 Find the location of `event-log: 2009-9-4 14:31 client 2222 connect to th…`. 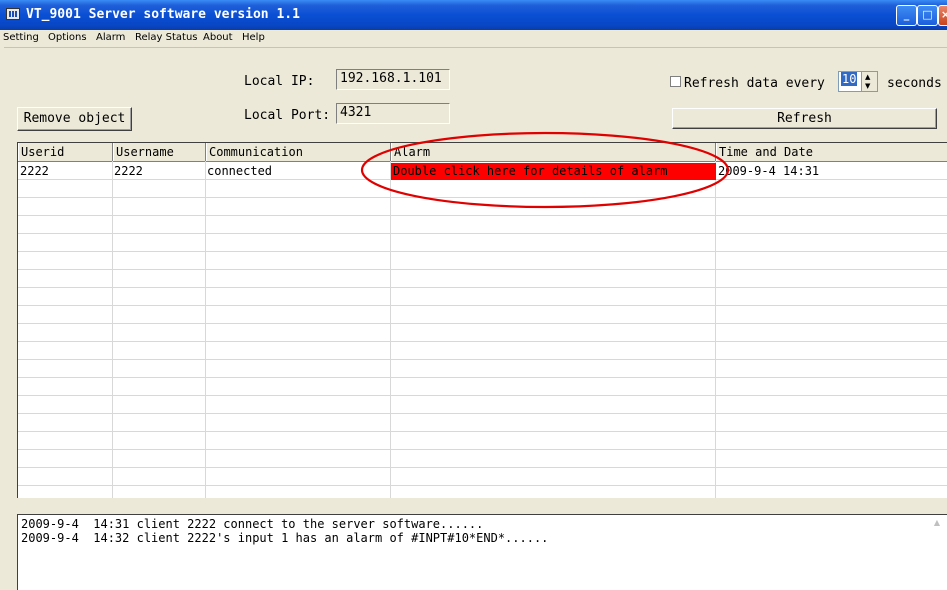

event-log: 2009-9-4 14:31 client 2222 connect to th… is located at coordinates (482, 552).